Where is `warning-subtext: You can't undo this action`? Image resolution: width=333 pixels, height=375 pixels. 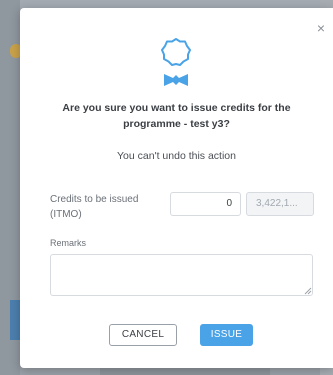 warning-subtext: You can't undo this action is located at coordinates (176, 156).